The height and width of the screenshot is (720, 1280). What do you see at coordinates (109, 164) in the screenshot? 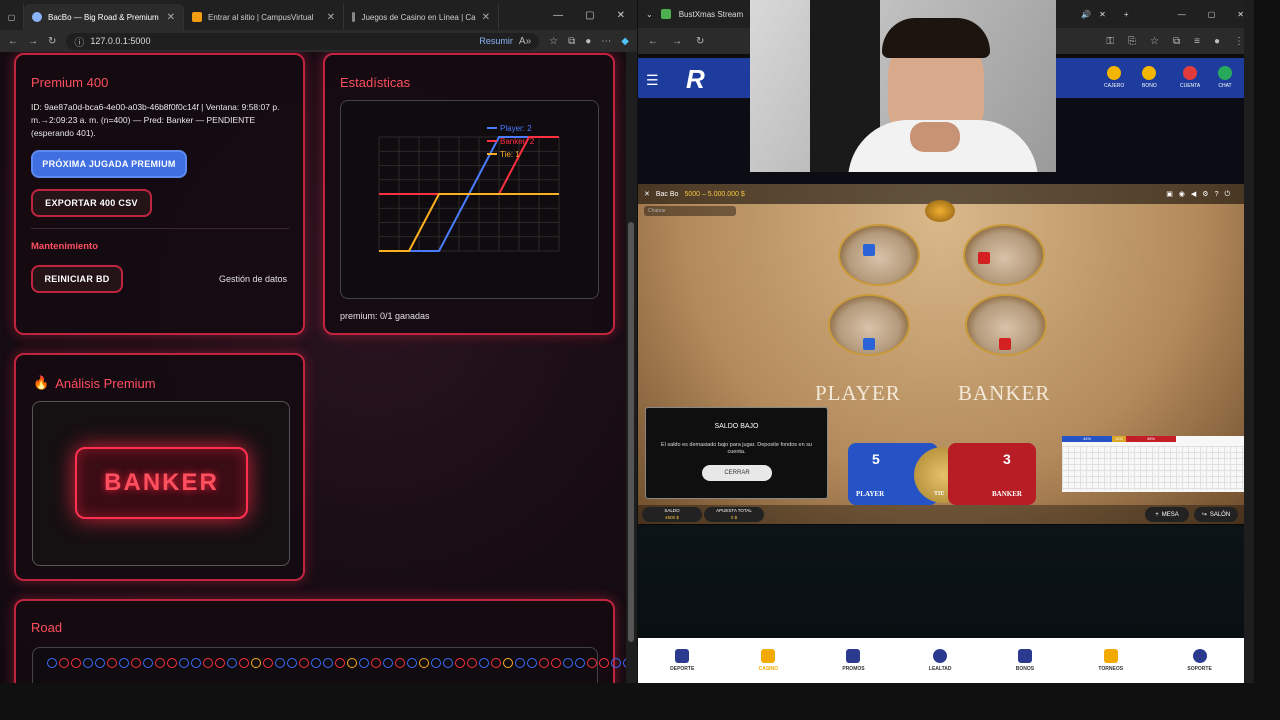
I see `next-premium-button: PRÓXIMA JUGADA PREMIUM` at bounding box center [109, 164].